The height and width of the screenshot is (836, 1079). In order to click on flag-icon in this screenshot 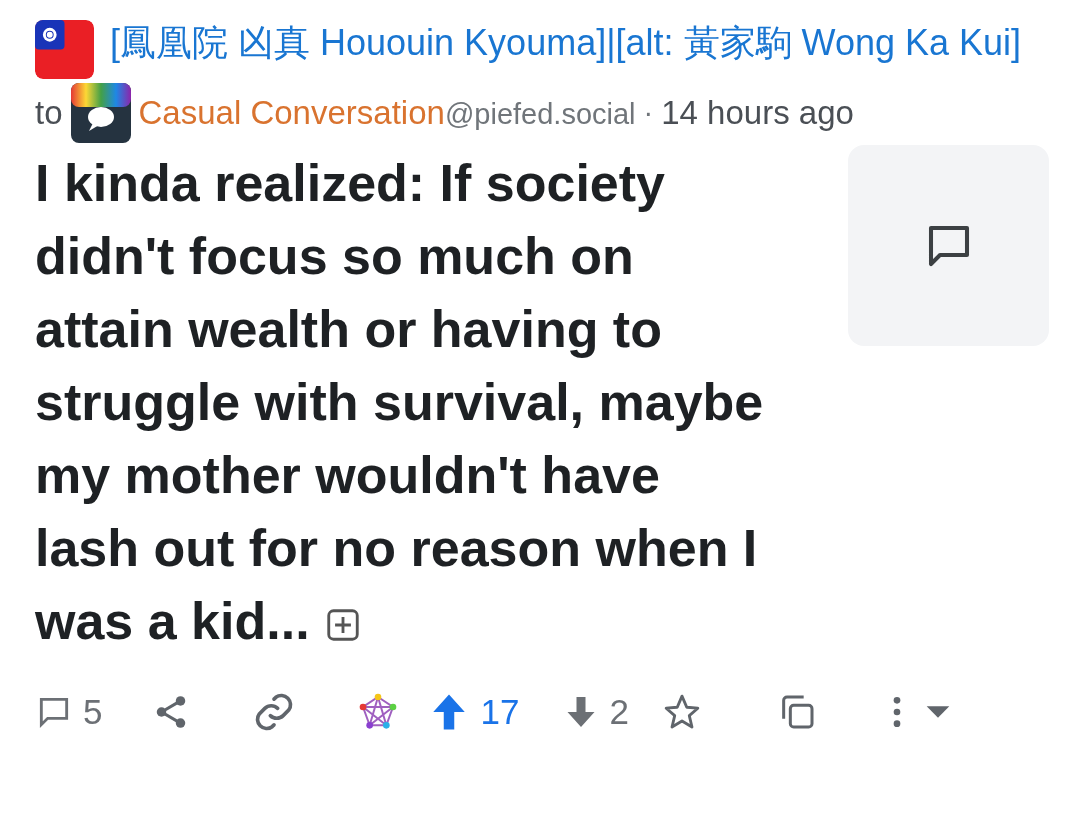, I will do `click(64, 49)`.